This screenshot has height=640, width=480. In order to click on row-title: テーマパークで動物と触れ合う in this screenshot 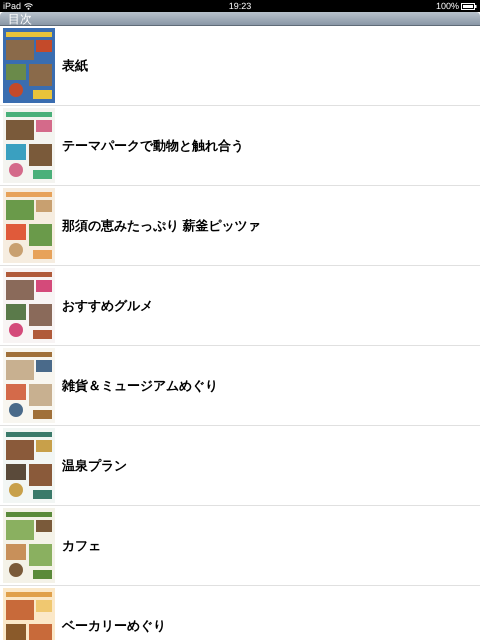, I will do `click(153, 145)`.